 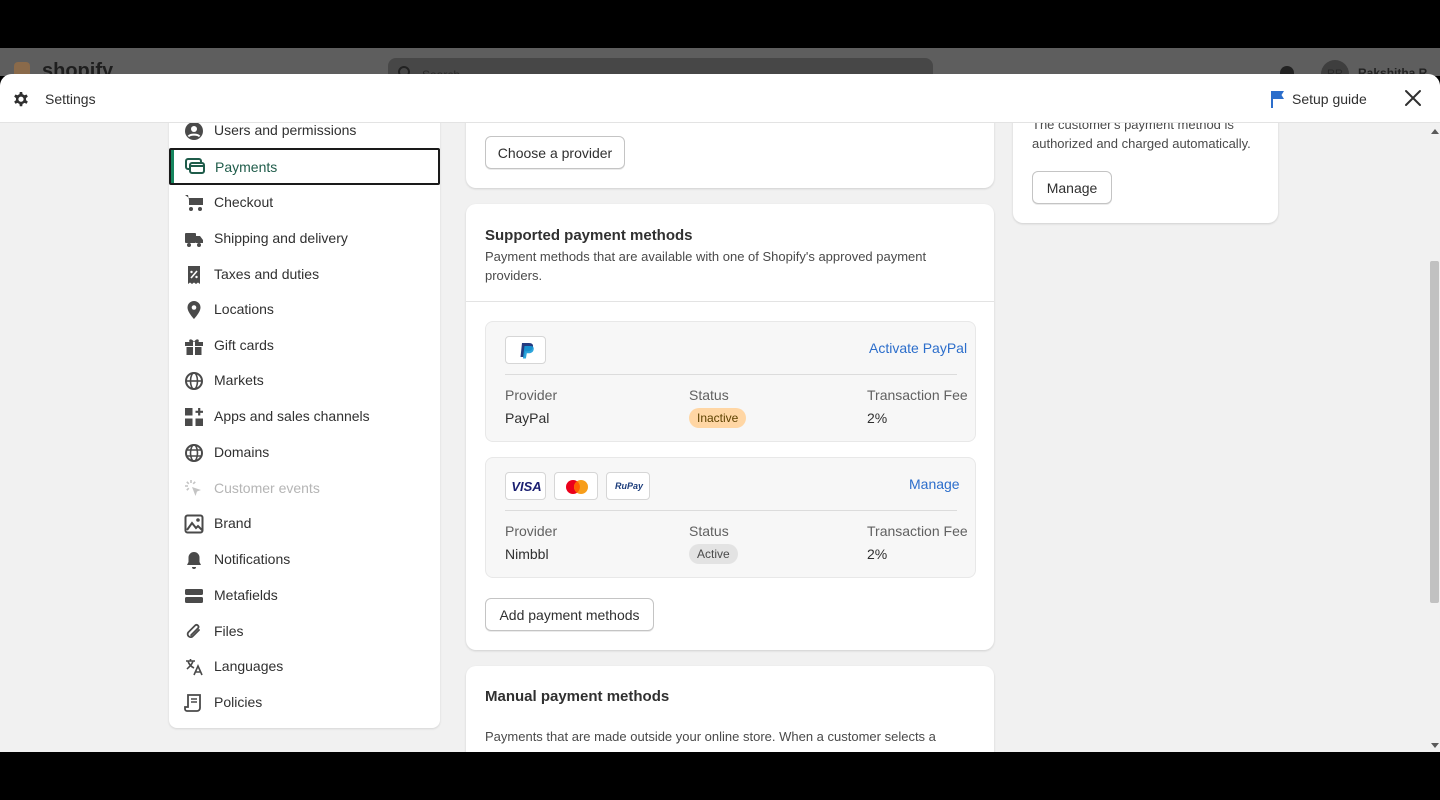 What do you see at coordinates (304, 559) in the screenshot?
I see `sidebar-item-notifications: Notifications` at bounding box center [304, 559].